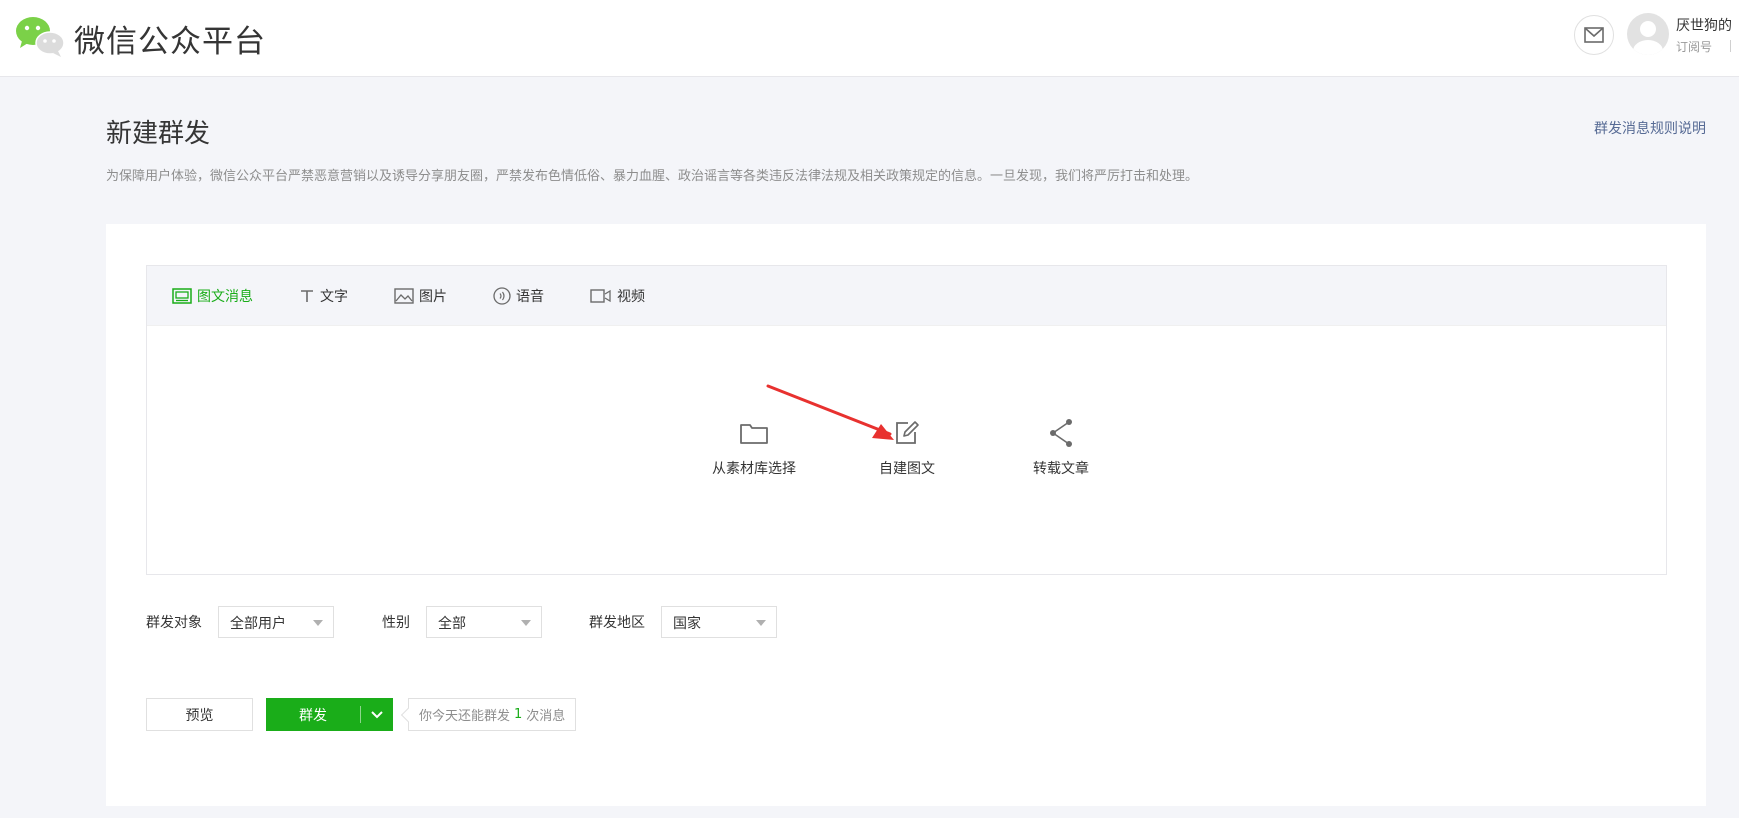  What do you see at coordinates (360, 714) in the screenshot?
I see `send-divider` at bounding box center [360, 714].